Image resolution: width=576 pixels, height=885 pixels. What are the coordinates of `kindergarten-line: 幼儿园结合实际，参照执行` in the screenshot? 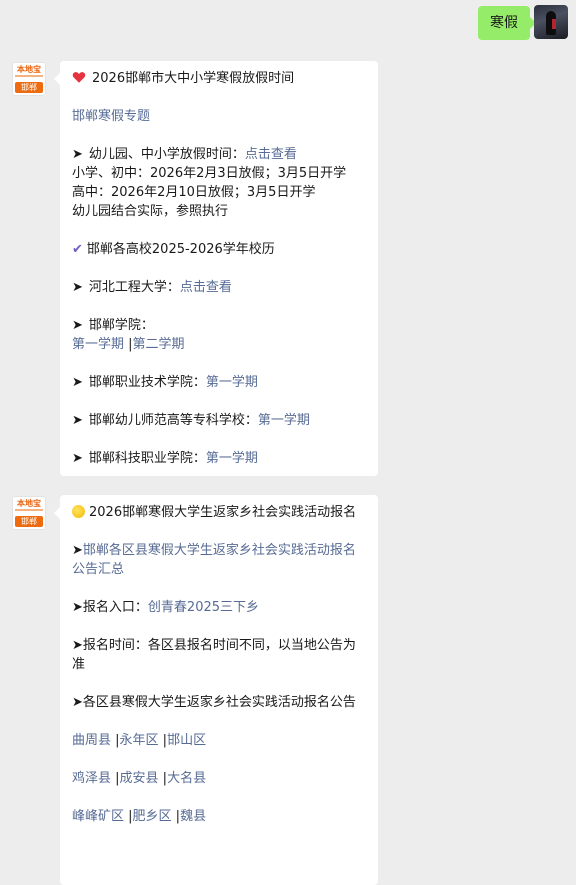 It's located at (150, 211).